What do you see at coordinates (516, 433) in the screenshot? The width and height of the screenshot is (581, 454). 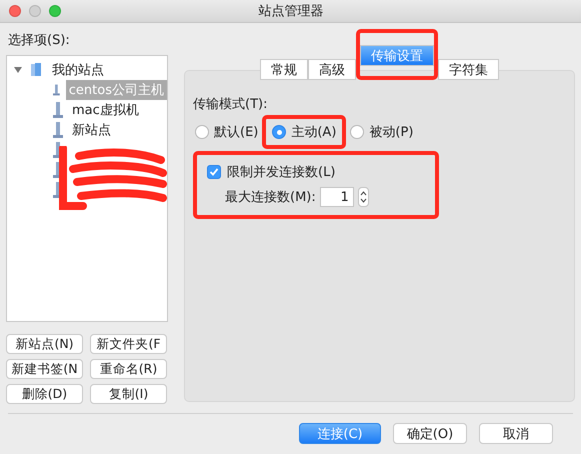 I see `dialog-button: 取消` at bounding box center [516, 433].